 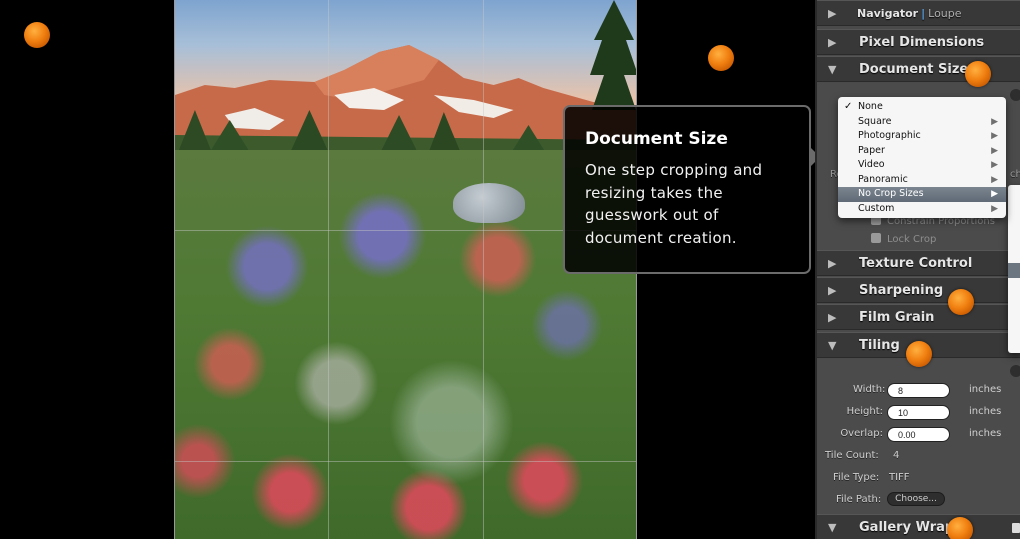 I want to click on loupe-tab: Loupe, so click(x=944, y=13).